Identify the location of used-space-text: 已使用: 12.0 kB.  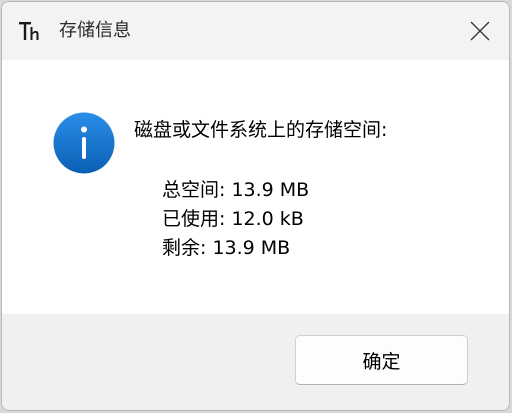
(233, 219).